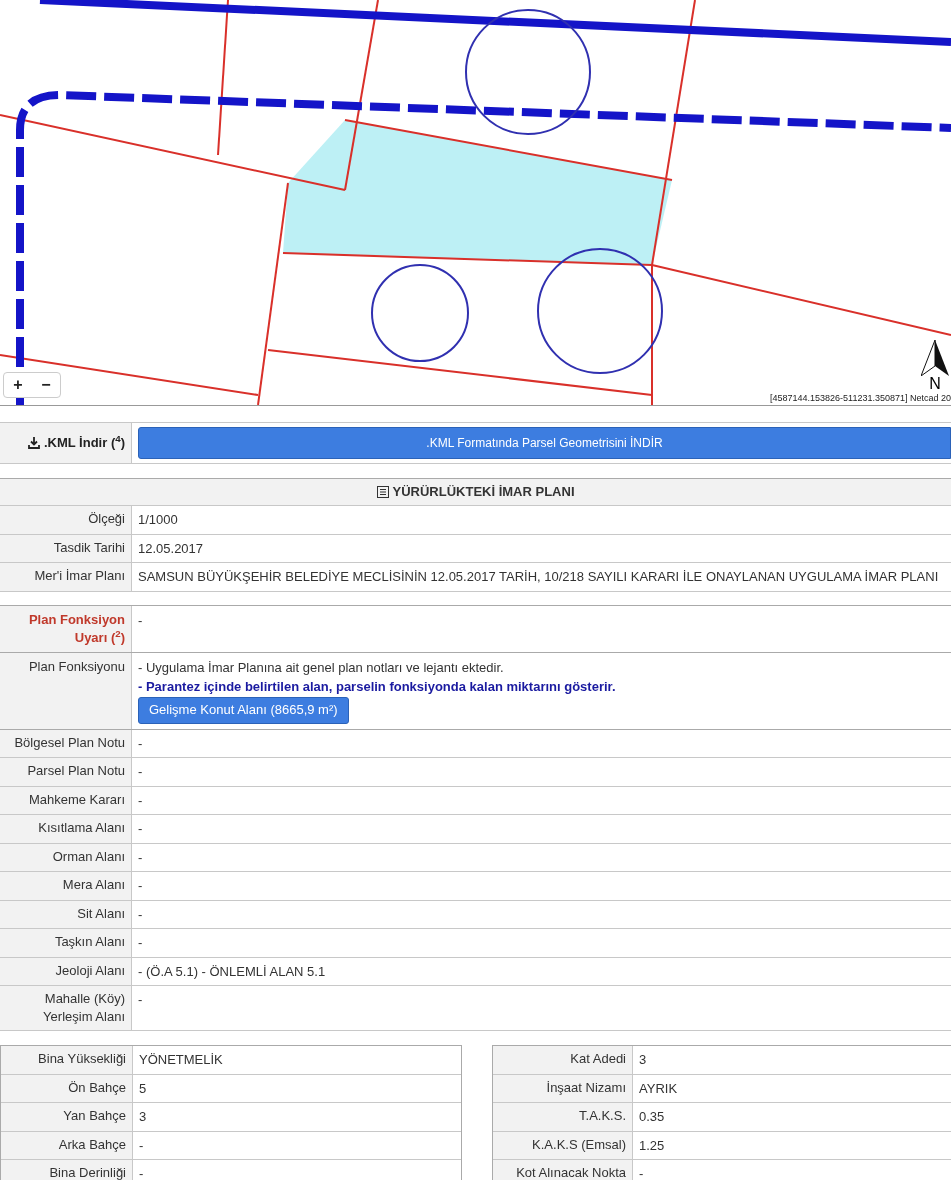  What do you see at coordinates (143, 1088) in the screenshot?
I see `field-value: 5` at bounding box center [143, 1088].